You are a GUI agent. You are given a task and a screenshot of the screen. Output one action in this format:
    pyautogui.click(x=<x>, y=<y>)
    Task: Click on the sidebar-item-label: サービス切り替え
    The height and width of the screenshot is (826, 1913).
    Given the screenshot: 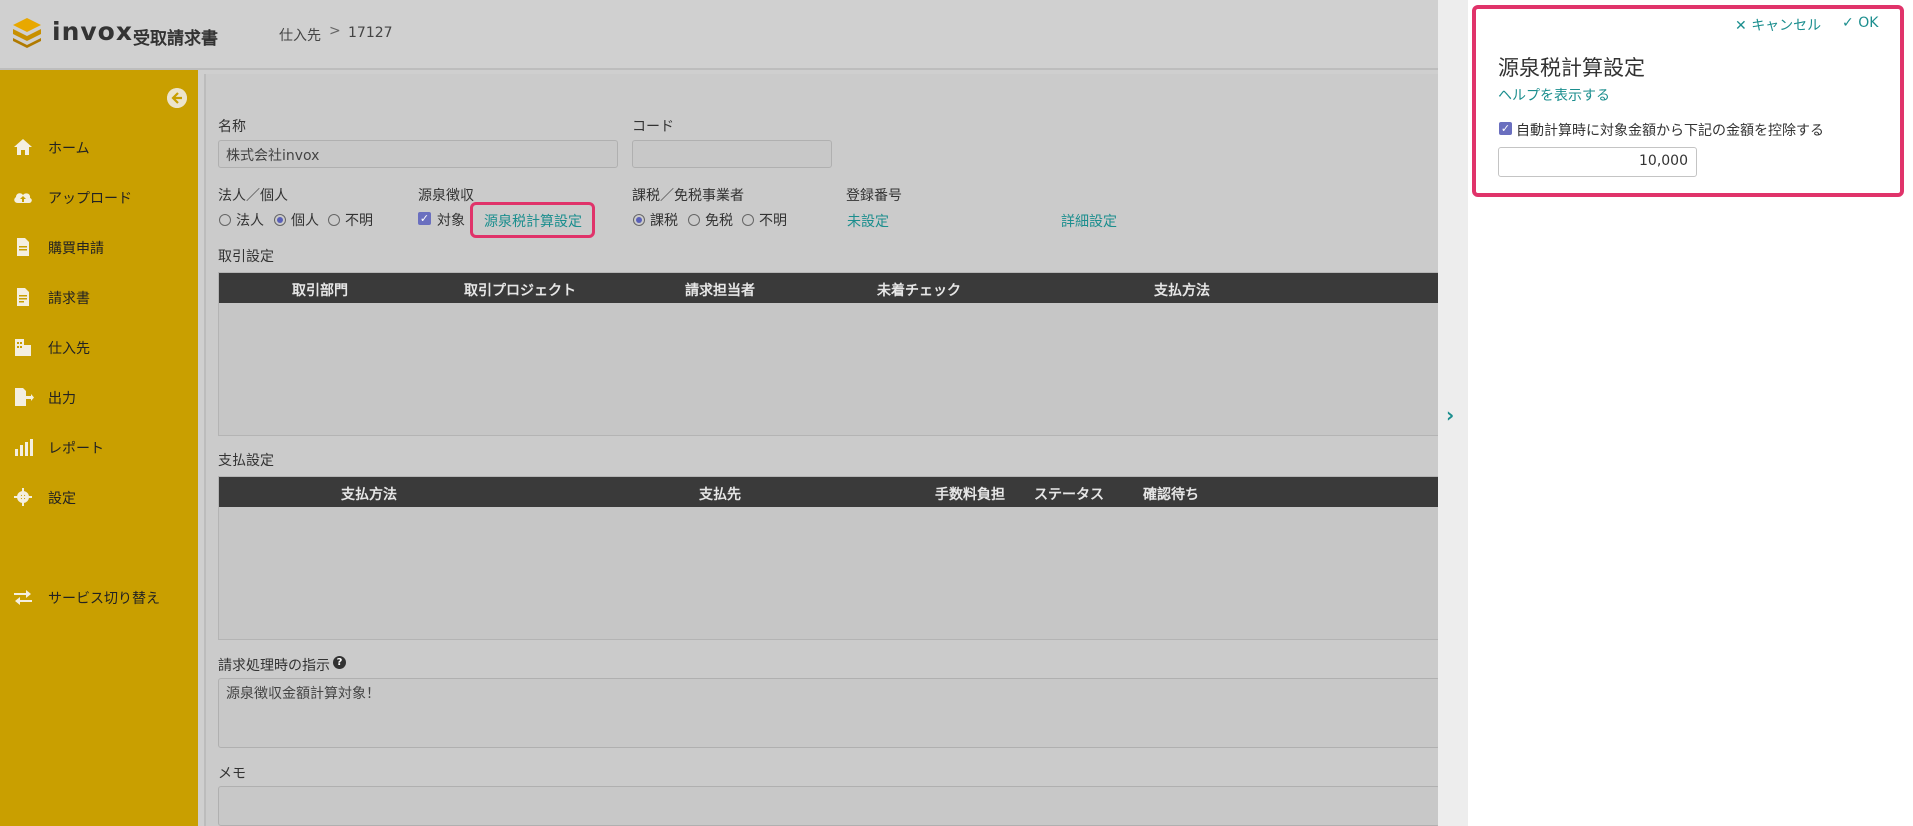 What is the action you would take?
    pyautogui.click(x=104, y=599)
    